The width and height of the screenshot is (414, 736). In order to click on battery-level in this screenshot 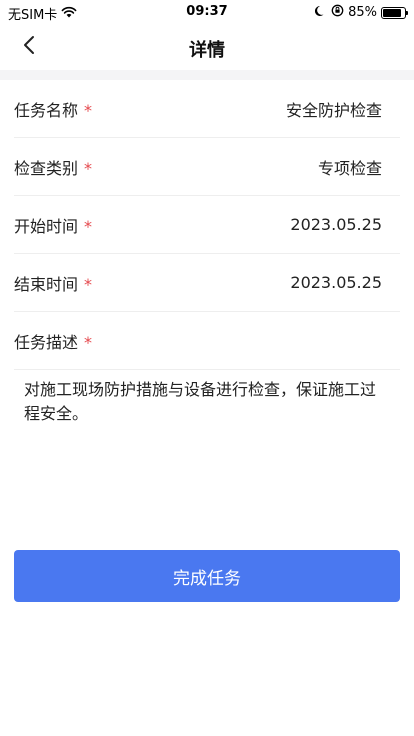, I will do `click(392, 12)`.